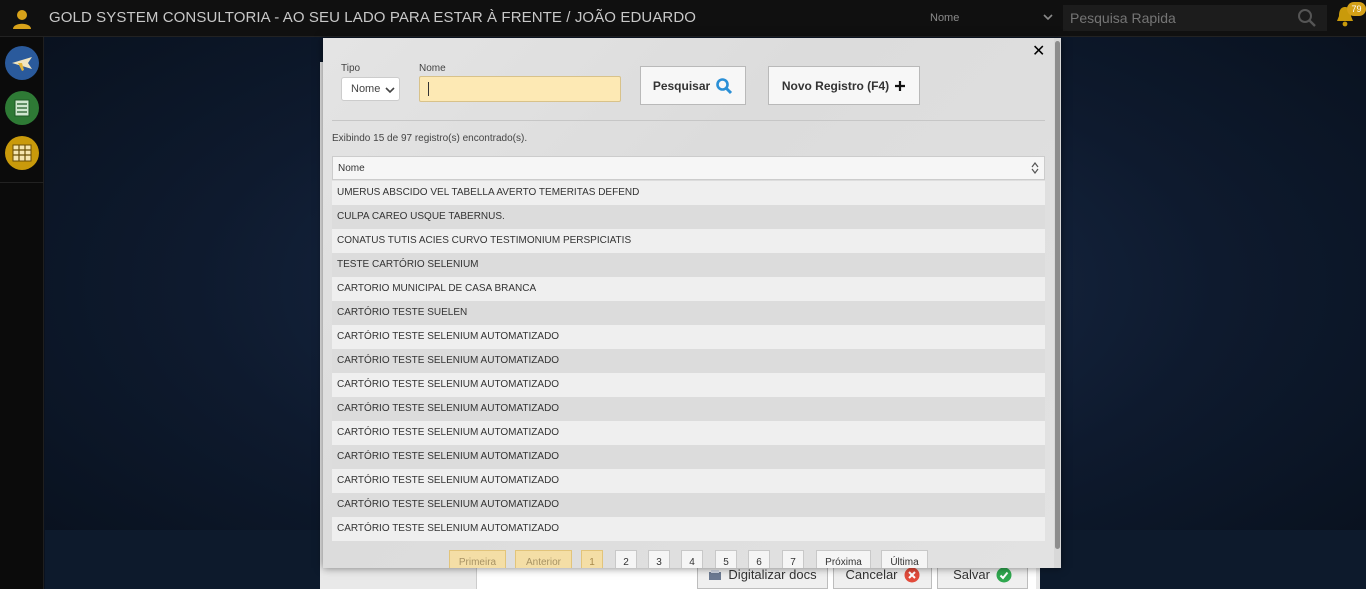 The width and height of the screenshot is (1366, 589). Describe the element at coordinates (912, 574) in the screenshot. I see `close-circle-icon` at that location.